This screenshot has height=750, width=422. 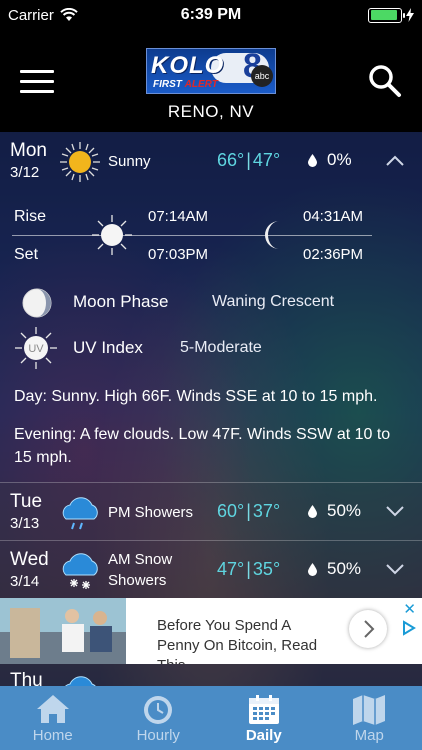 What do you see at coordinates (25, 581) in the screenshot?
I see `day-date: 3/14` at bounding box center [25, 581].